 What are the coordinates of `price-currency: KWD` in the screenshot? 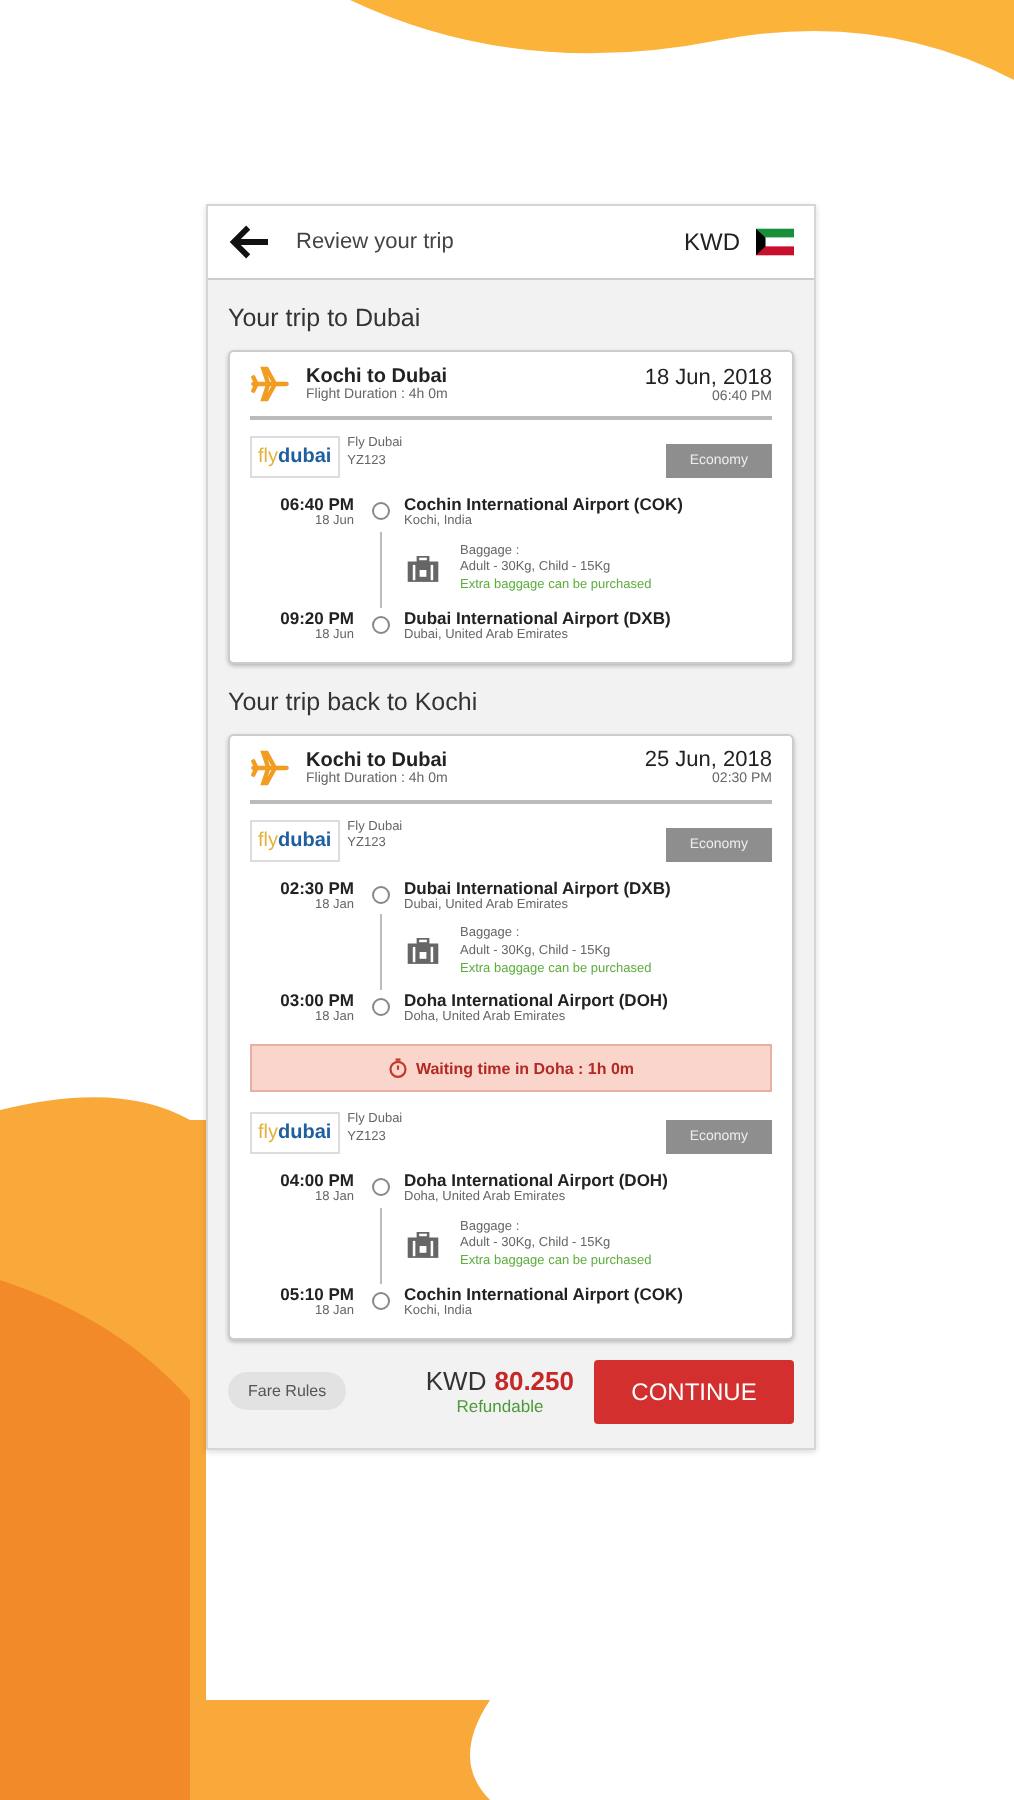 It's located at (456, 1381).